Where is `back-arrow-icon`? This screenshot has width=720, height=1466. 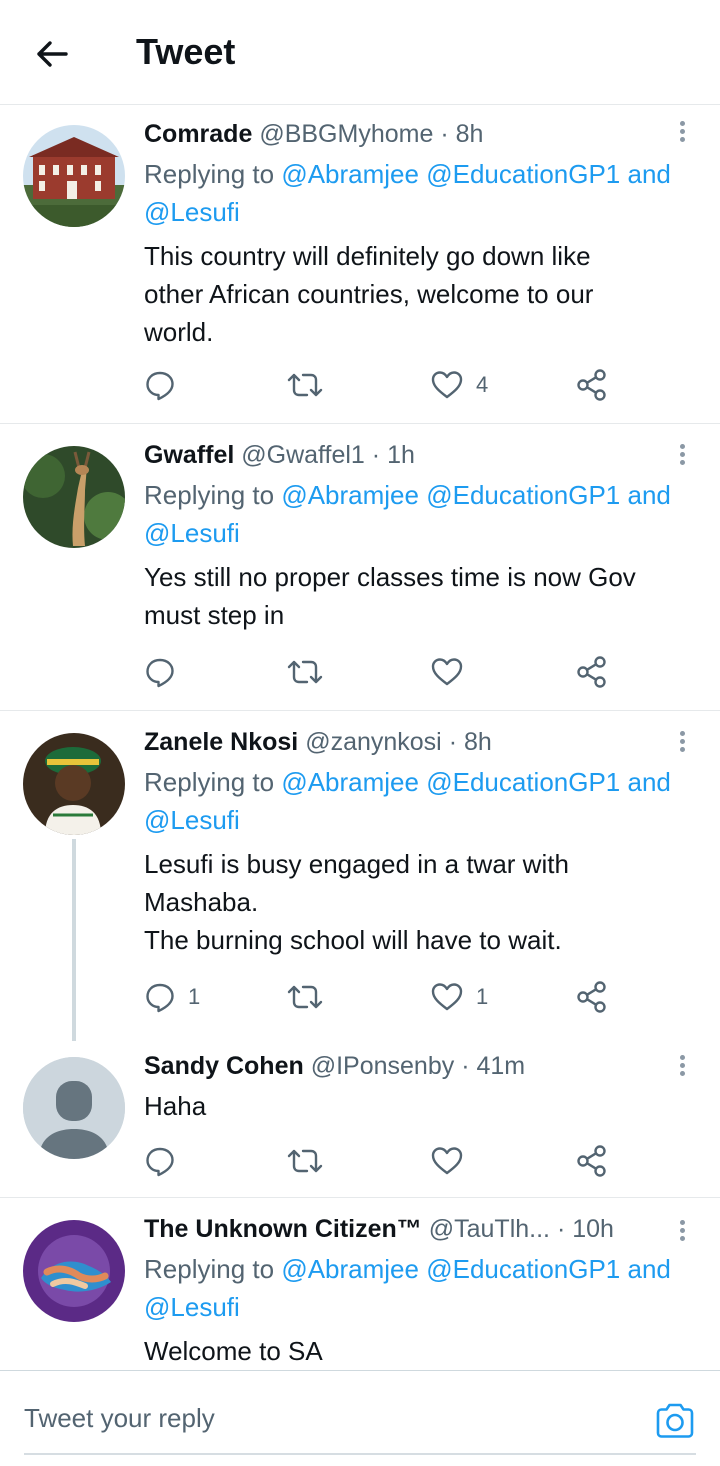 back-arrow-icon is located at coordinates (52, 54).